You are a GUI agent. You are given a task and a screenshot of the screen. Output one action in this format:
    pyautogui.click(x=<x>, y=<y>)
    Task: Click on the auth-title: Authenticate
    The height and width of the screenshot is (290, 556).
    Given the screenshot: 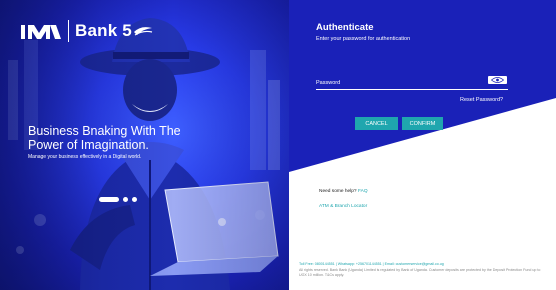 What is the action you would take?
    pyautogui.click(x=345, y=27)
    